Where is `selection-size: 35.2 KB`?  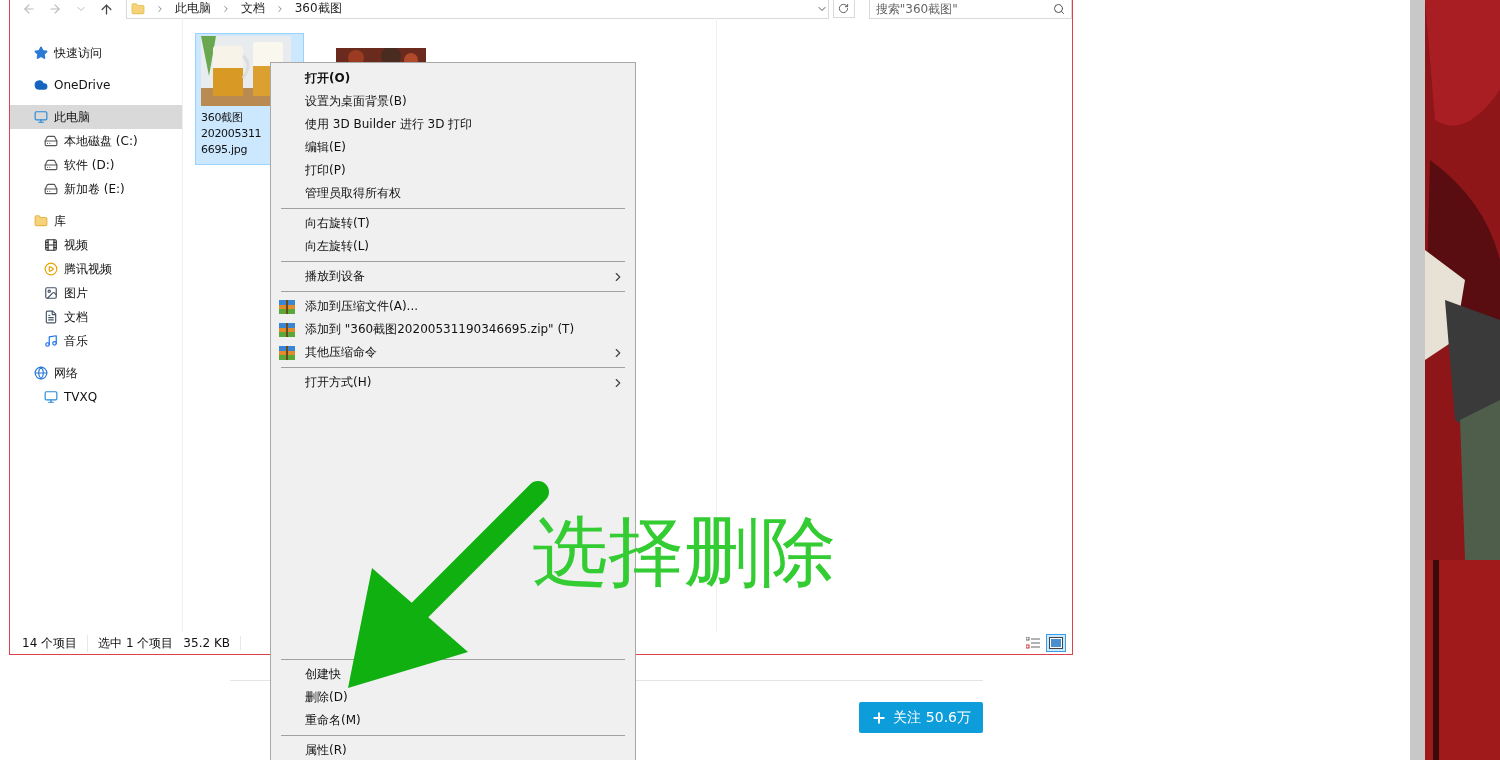 selection-size: 35.2 KB is located at coordinates (212, 643).